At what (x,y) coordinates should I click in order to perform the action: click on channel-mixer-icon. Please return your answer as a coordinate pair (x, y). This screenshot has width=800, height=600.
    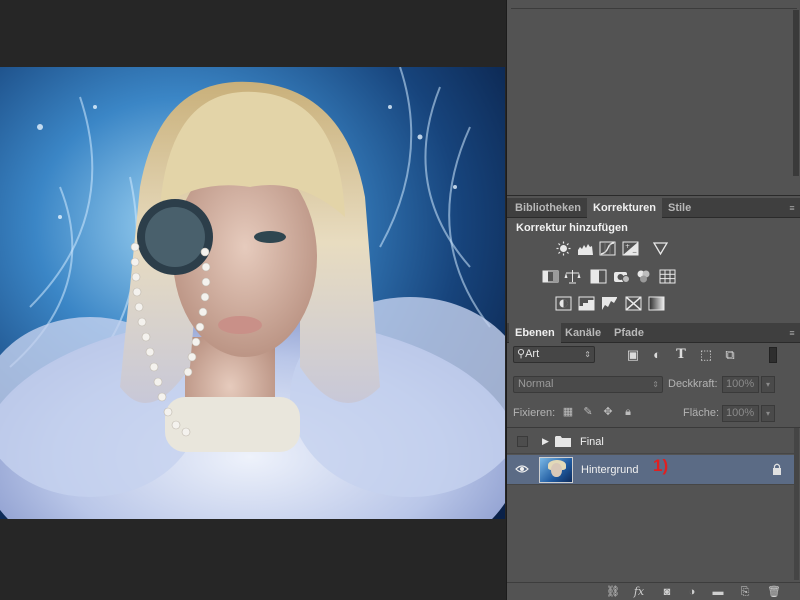
    Looking at the image, I should click on (643, 276).